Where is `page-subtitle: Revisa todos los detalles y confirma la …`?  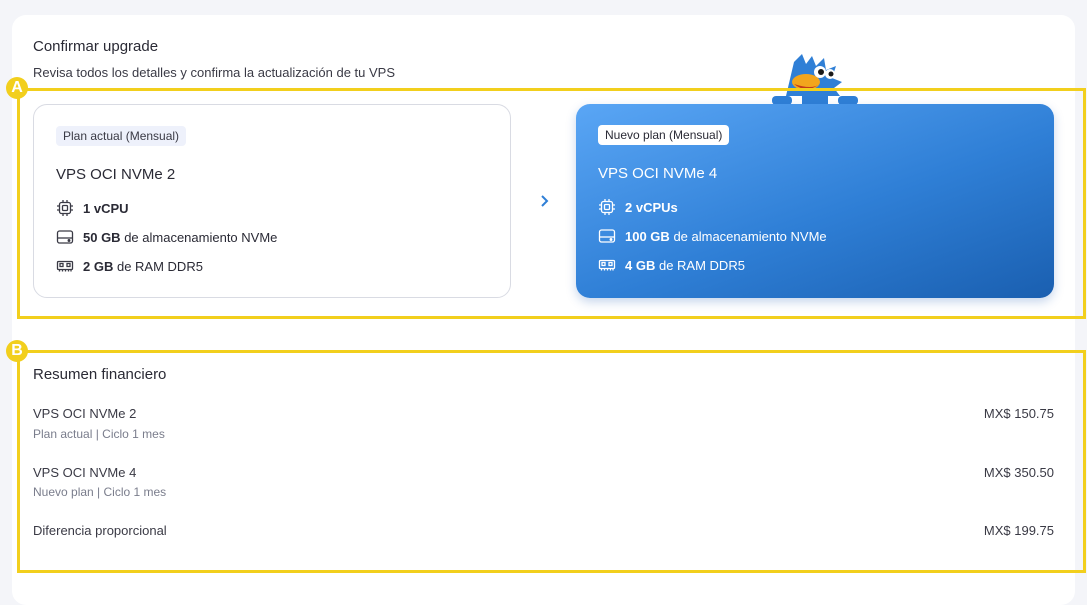
page-subtitle: Revisa todos los detalles y confirma la … is located at coordinates (214, 72).